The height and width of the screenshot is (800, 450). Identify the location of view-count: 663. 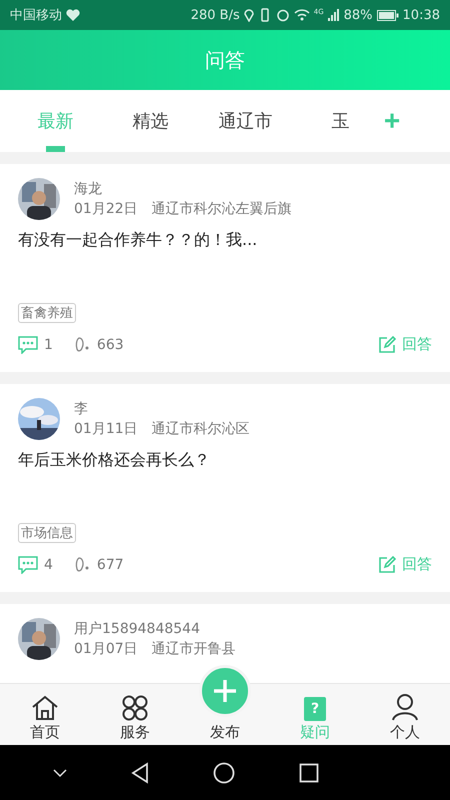
(110, 344).